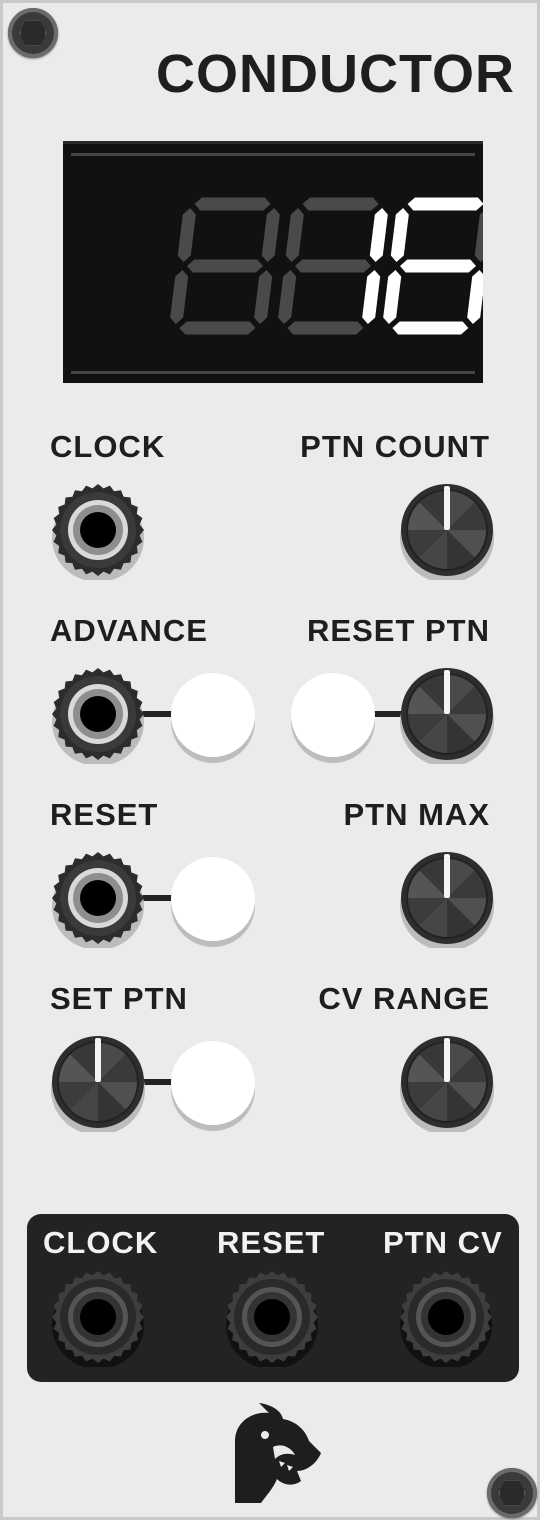  What do you see at coordinates (108, 446) in the screenshot?
I see `clock-input-label: CLOCK` at bounding box center [108, 446].